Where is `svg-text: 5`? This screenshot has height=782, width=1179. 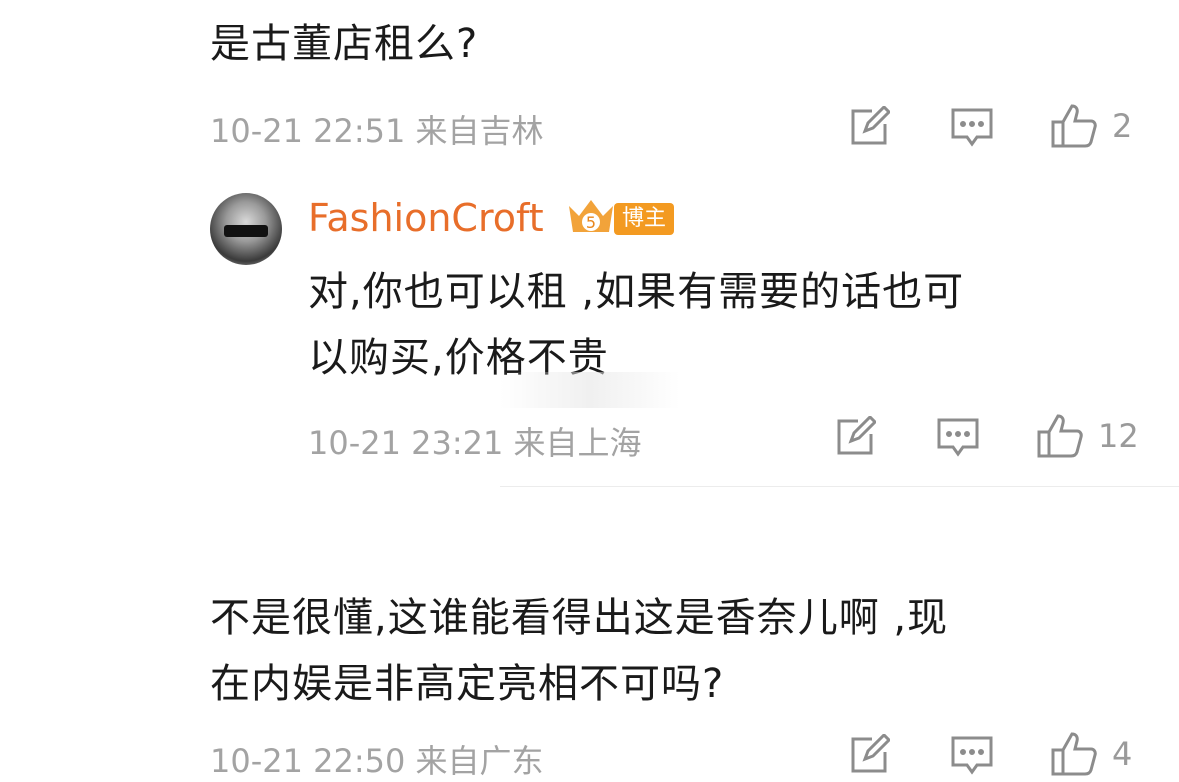 svg-text: 5 is located at coordinates (591, 222).